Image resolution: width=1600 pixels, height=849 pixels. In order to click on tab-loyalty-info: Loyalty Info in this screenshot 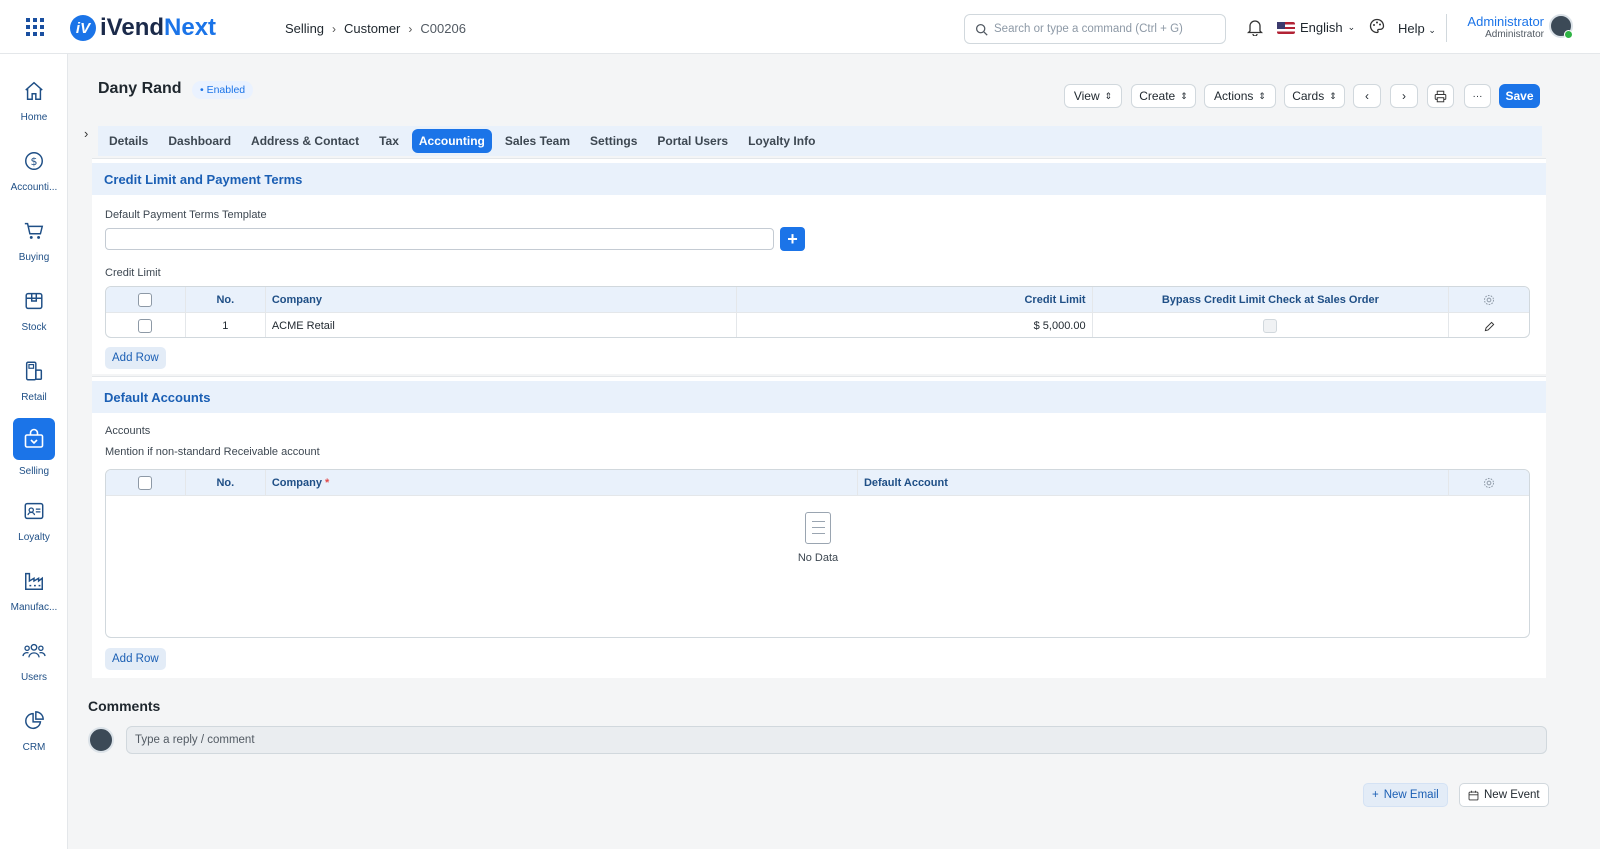, I will do `click(781, 141)`.